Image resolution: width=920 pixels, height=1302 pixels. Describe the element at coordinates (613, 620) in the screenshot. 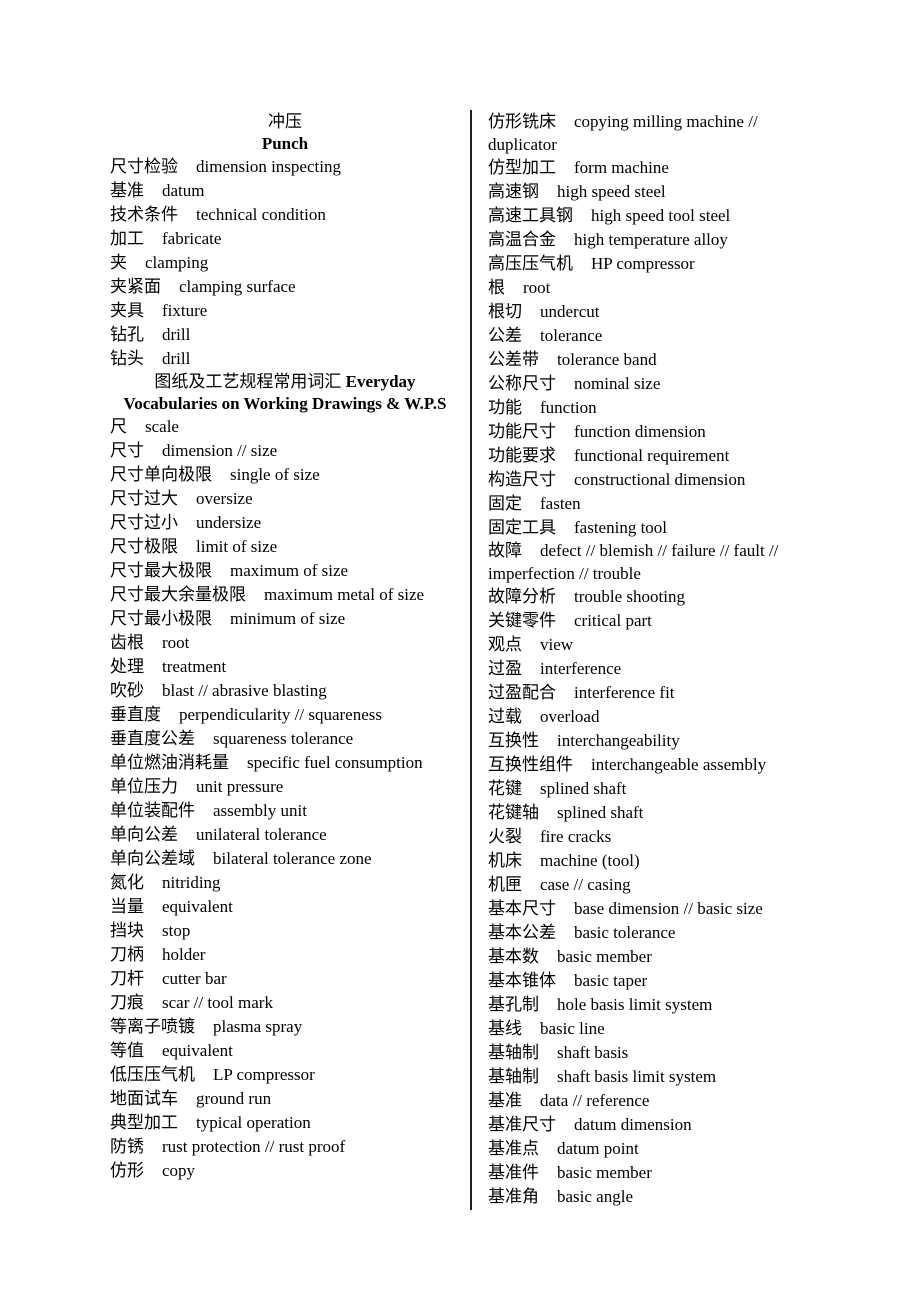

I see `term-english: critical part` at that location.